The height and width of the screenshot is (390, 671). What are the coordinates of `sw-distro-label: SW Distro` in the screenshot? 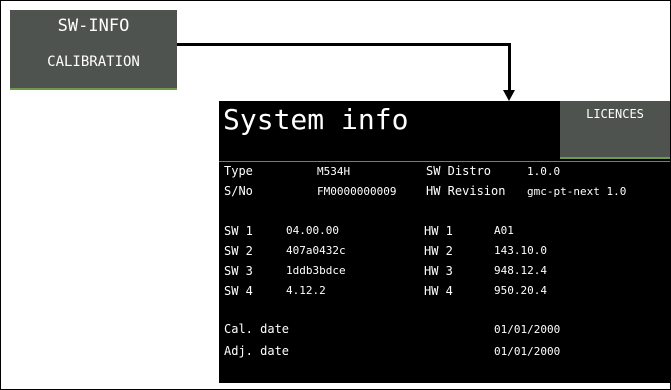 It's located at (459, 171).